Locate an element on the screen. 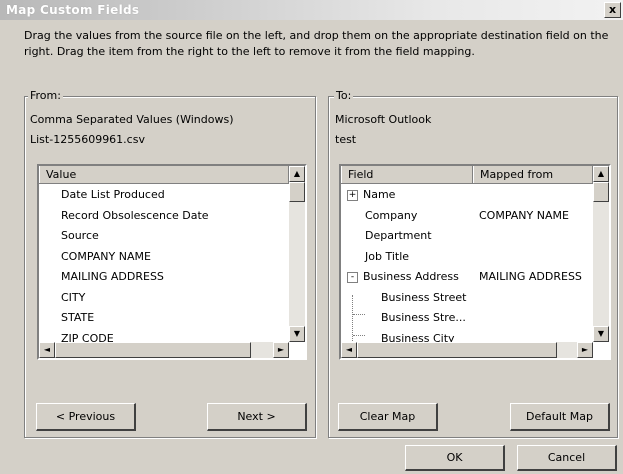 This screenshot has height=474, width=623. clear-map-button: Clear Map is located at coordinates (388, 417).